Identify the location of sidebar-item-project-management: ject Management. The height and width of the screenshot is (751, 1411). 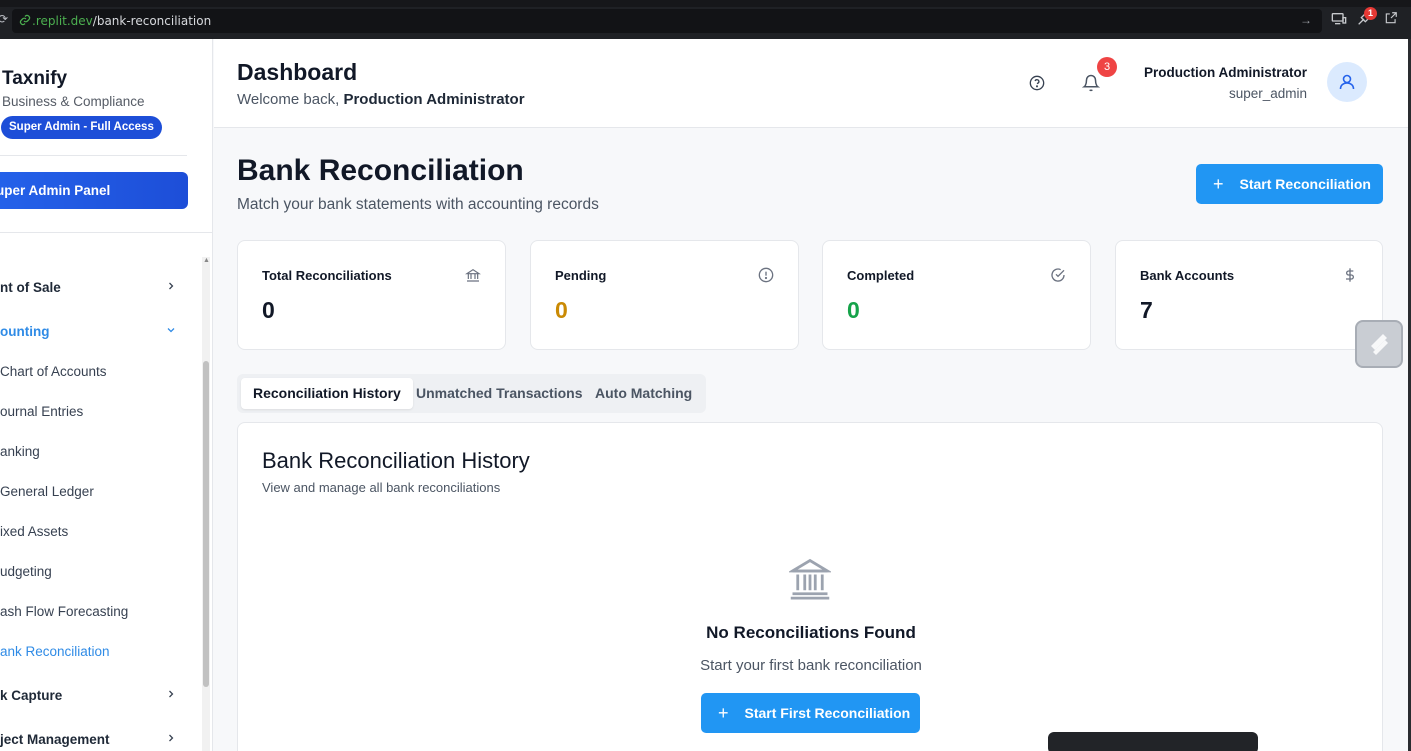
(95, 739).